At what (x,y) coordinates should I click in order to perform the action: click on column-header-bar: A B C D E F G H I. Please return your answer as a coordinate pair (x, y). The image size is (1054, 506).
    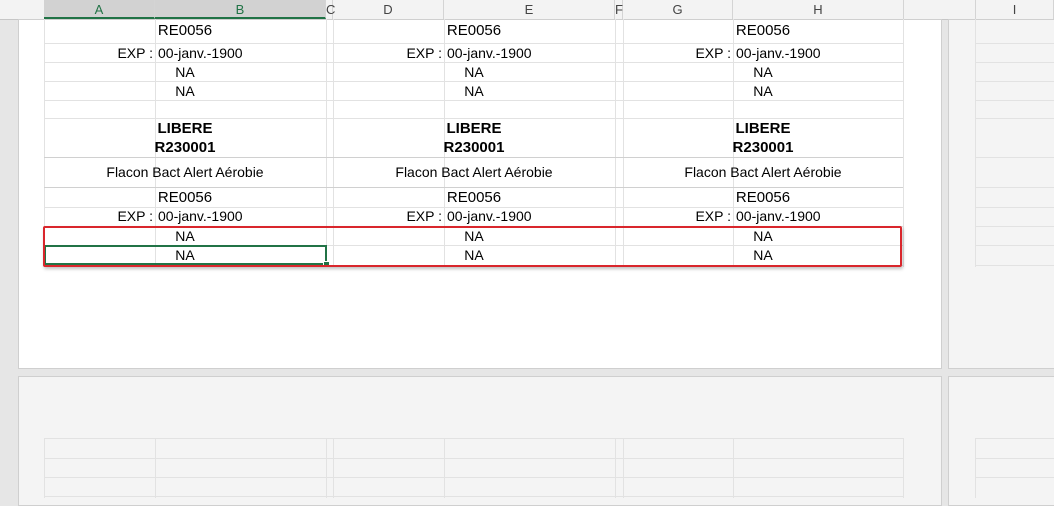
    Looking at the image, I should click on (527, 10).